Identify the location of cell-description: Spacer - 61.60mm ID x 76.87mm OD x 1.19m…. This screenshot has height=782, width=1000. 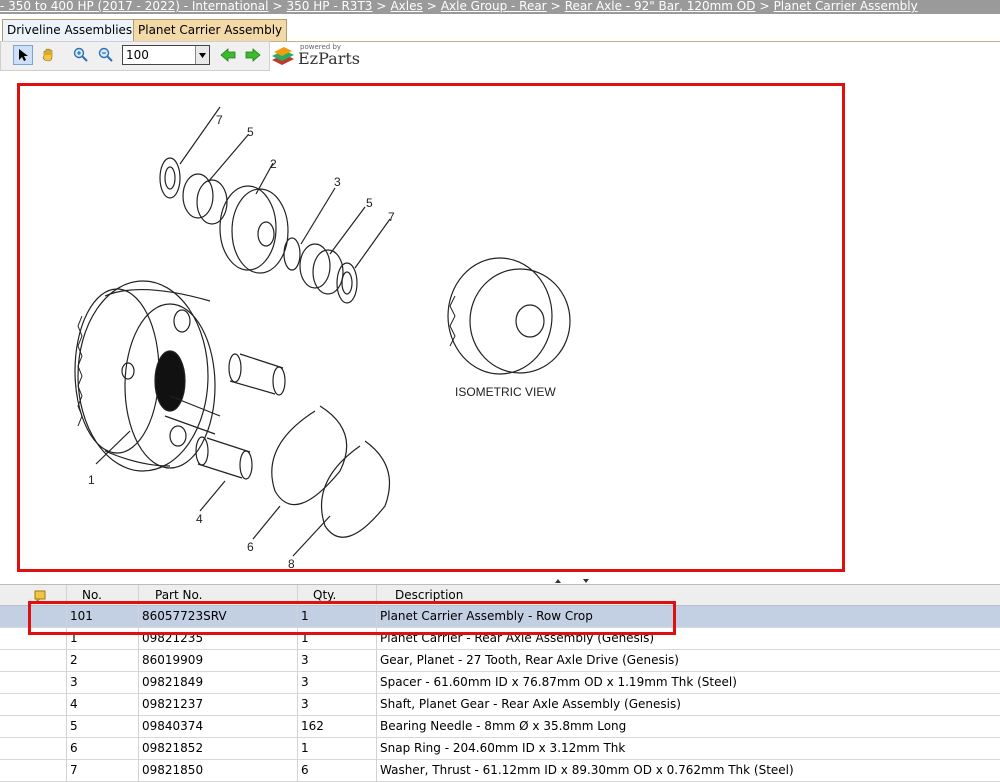
(558, 682).